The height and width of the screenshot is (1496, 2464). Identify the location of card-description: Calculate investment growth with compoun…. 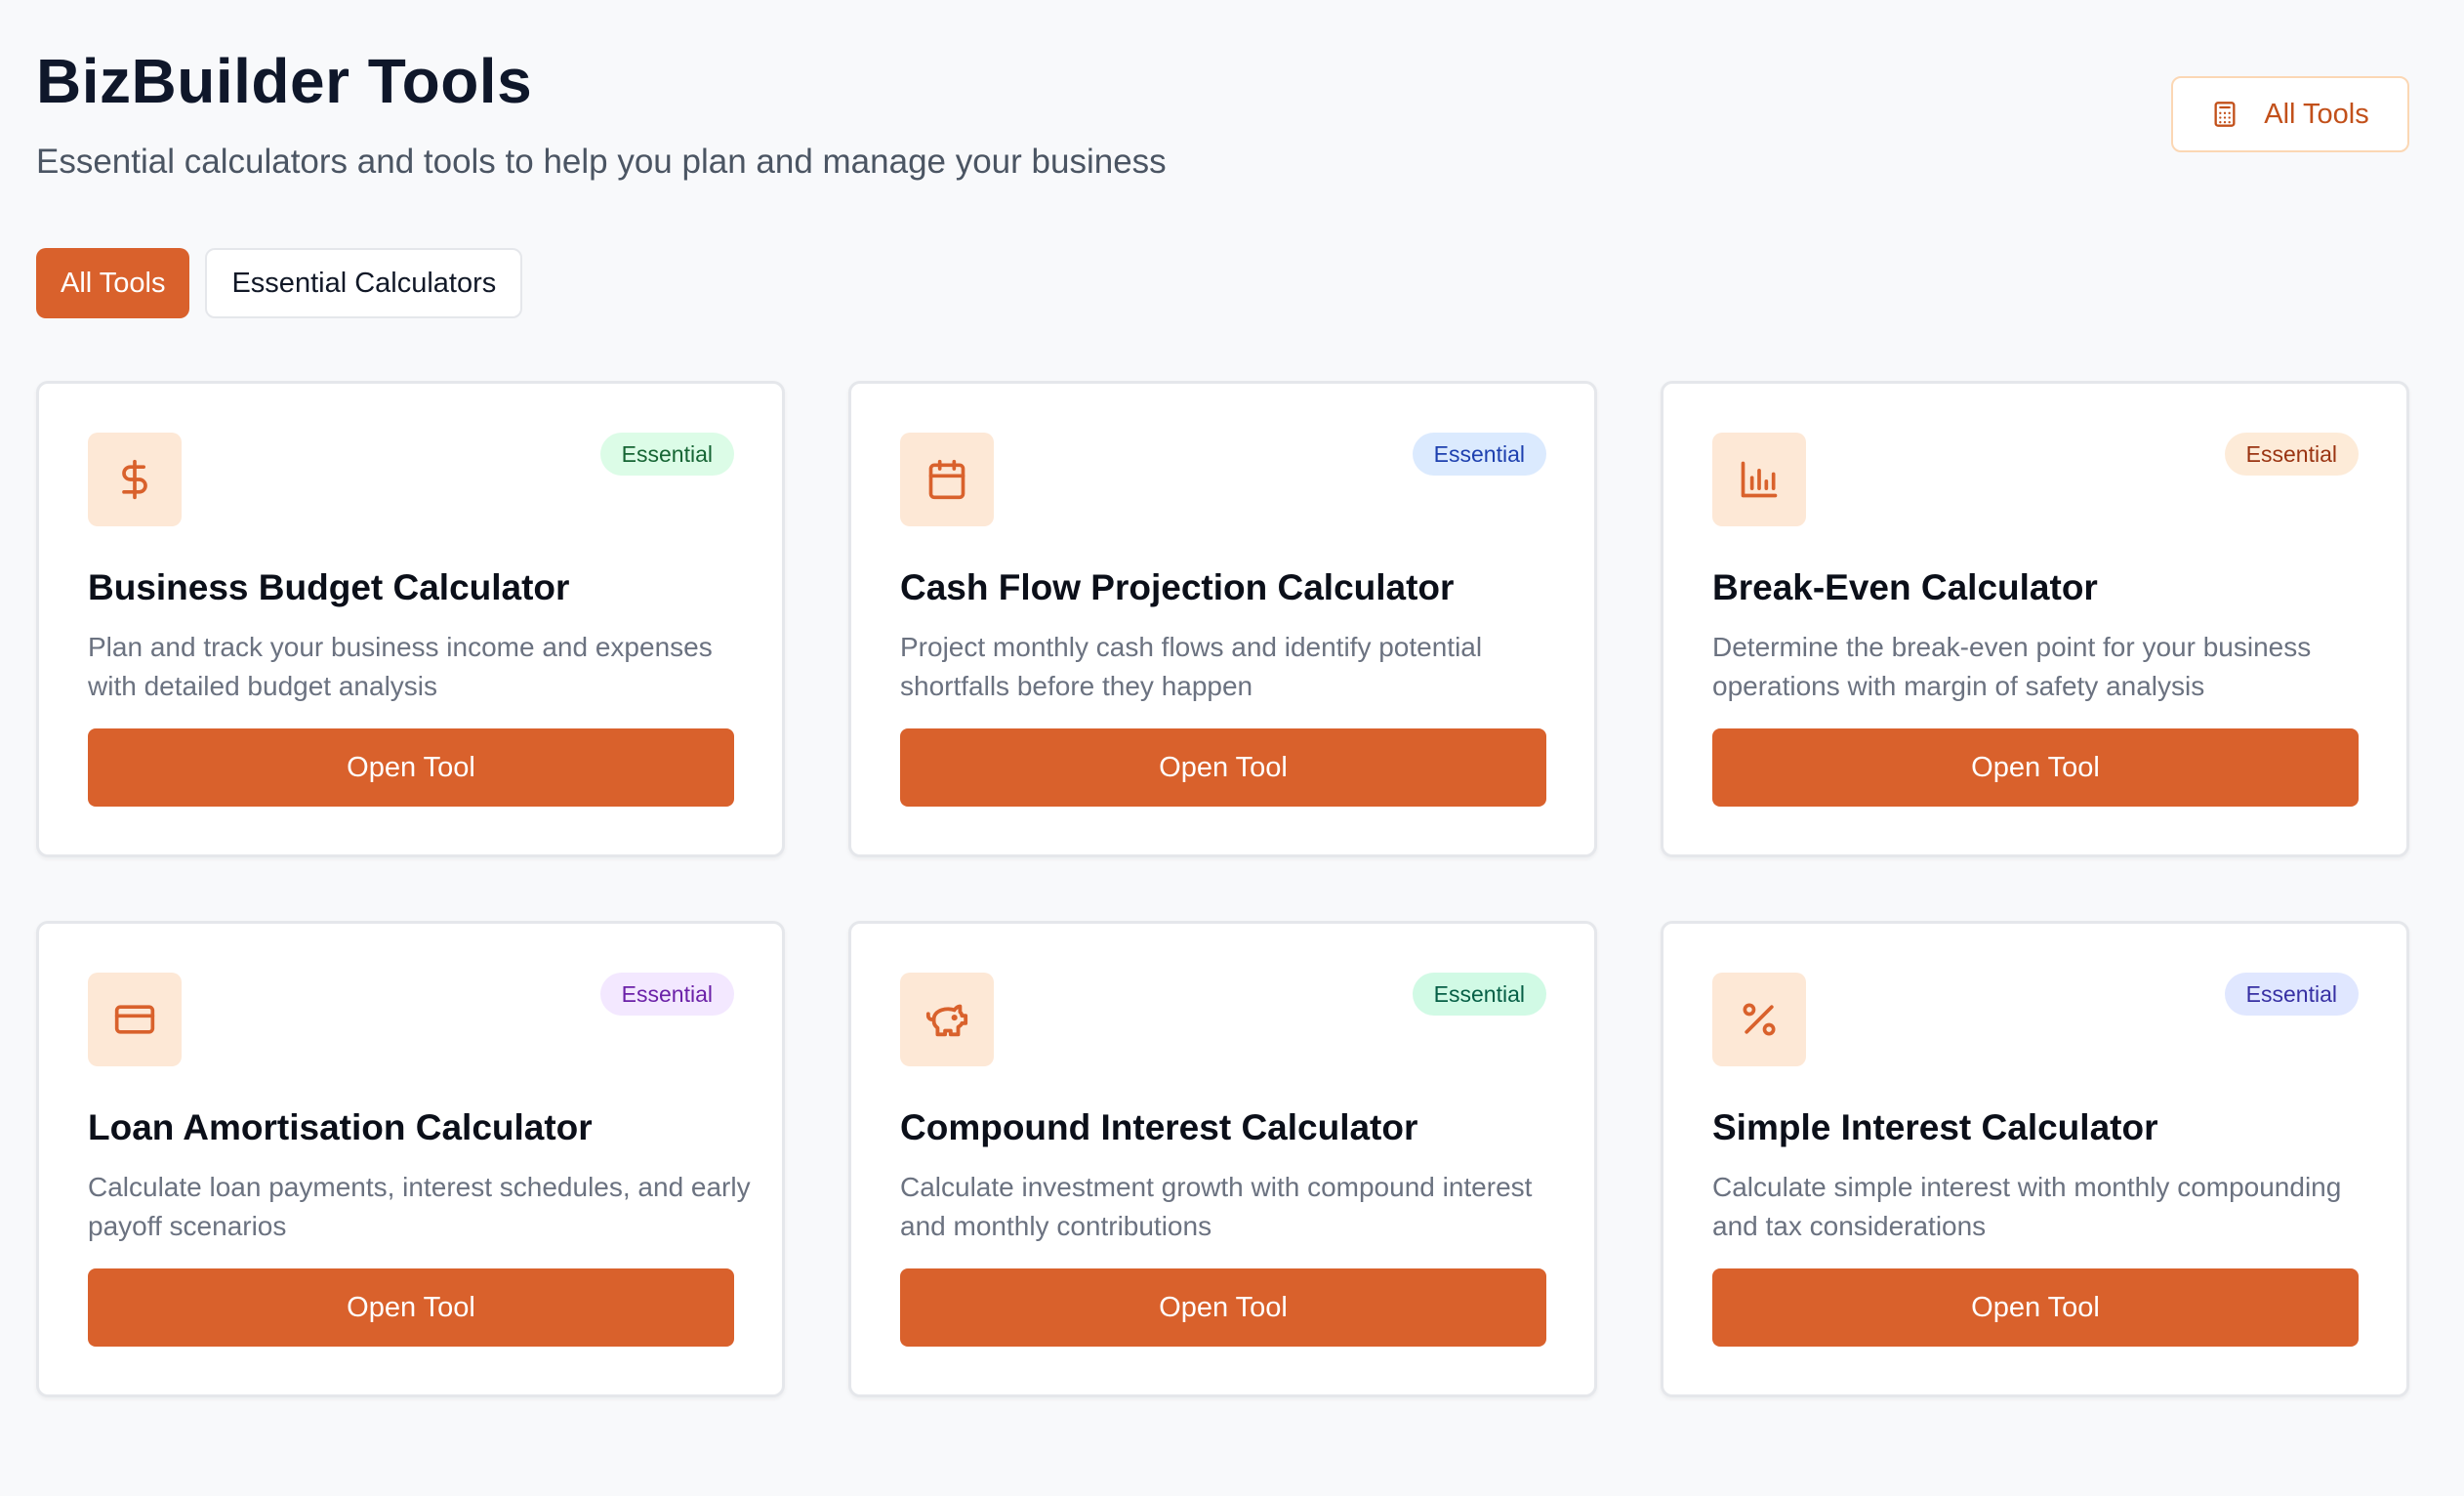
(1216, 1207).